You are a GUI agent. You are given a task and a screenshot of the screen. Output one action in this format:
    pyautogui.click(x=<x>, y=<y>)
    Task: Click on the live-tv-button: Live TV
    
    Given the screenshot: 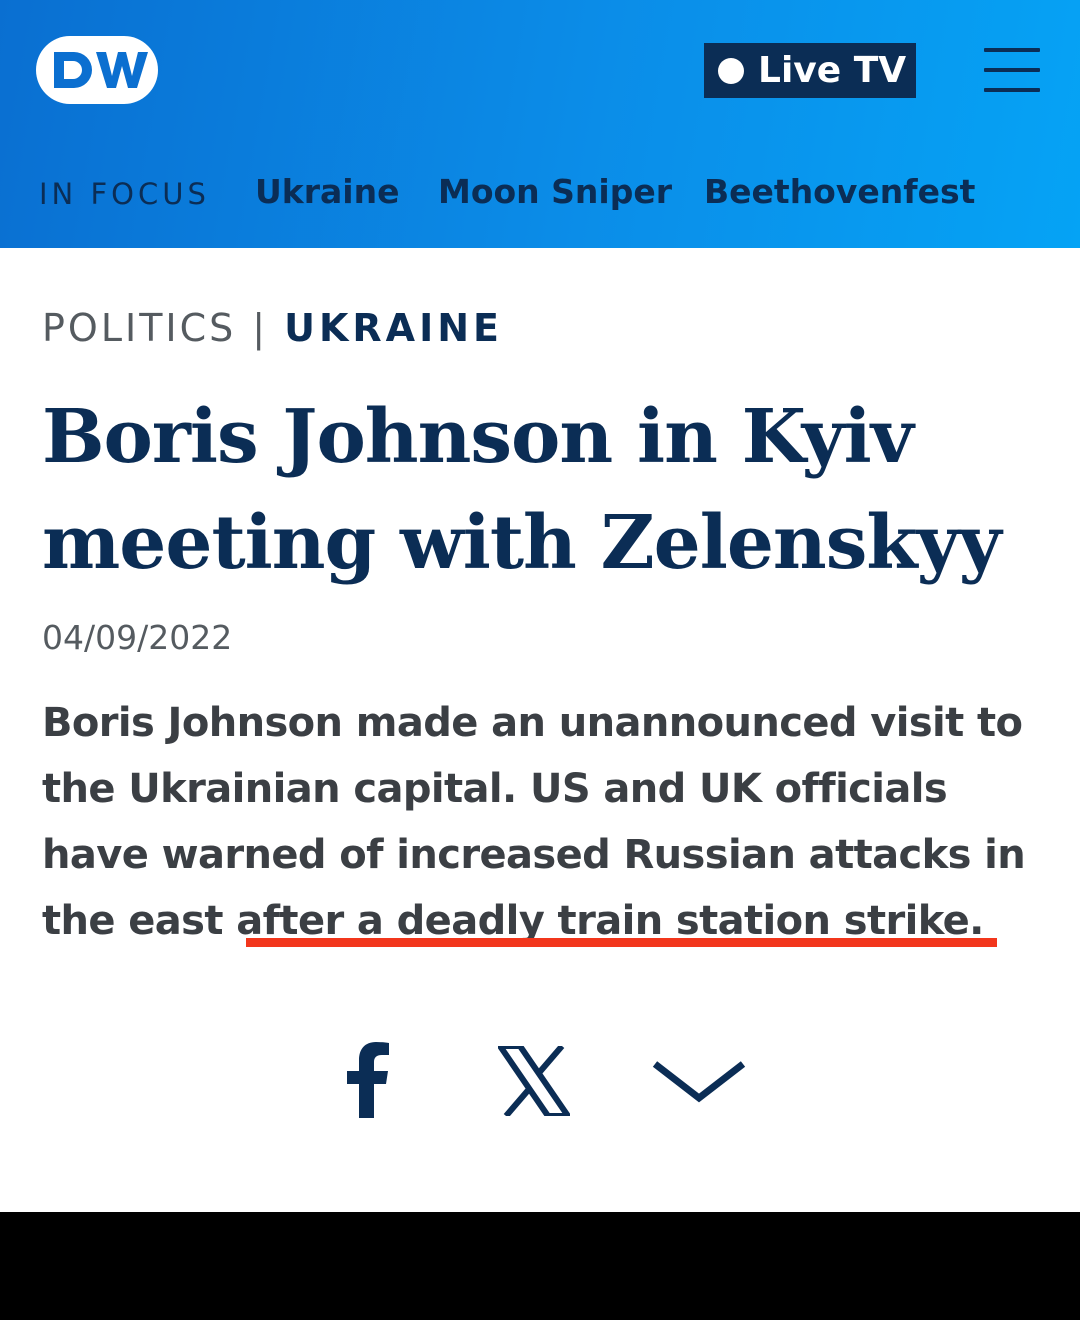 What is the action you would take?
    pyautogui.click(x=810, y=70)
    